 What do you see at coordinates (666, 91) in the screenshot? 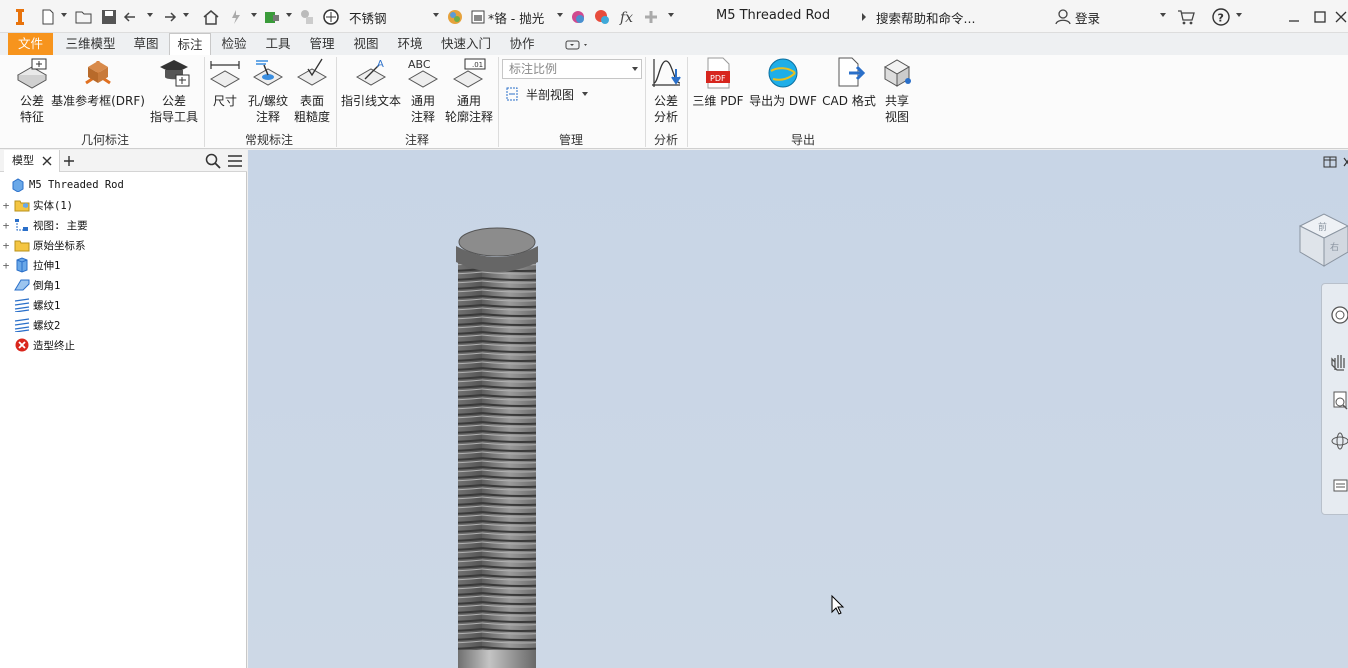
I see `tolerance-analysis-button: 公差 分析` at bounding box center [666, 91].